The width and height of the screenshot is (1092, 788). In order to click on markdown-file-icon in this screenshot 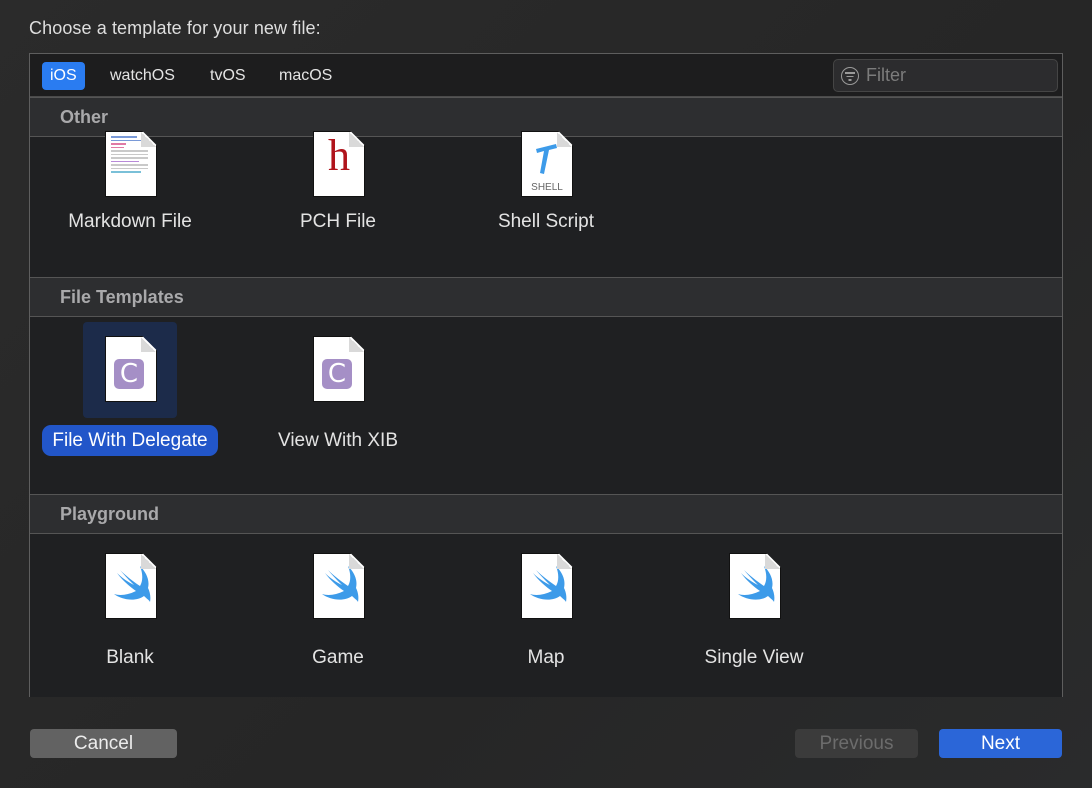, I will do `click(131, 164)`.